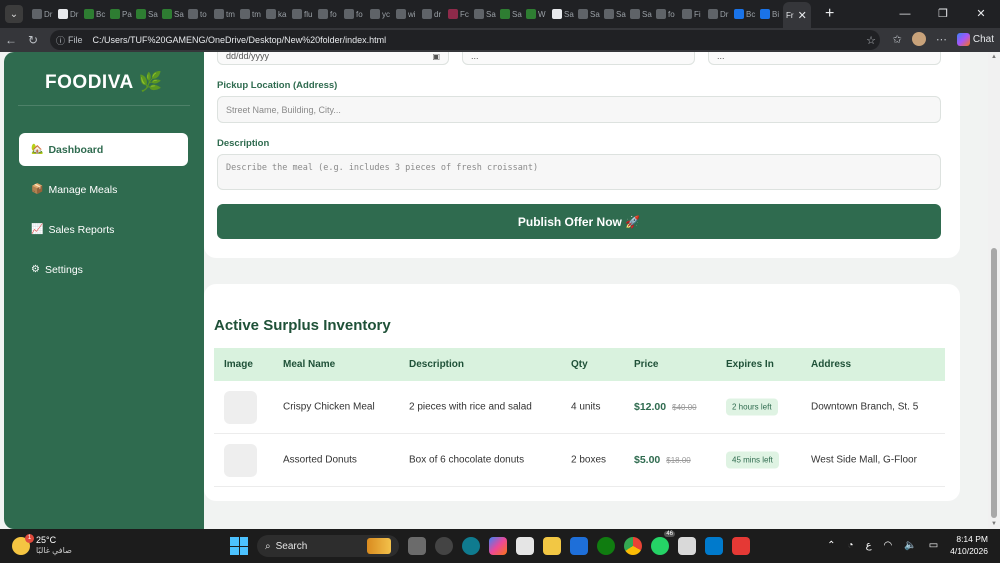 This screenshot has width=1000, height=563. Describe the element at coordinates (37, 149) in the screenshot. I see `dashboard-icon: 🏡` at that location.